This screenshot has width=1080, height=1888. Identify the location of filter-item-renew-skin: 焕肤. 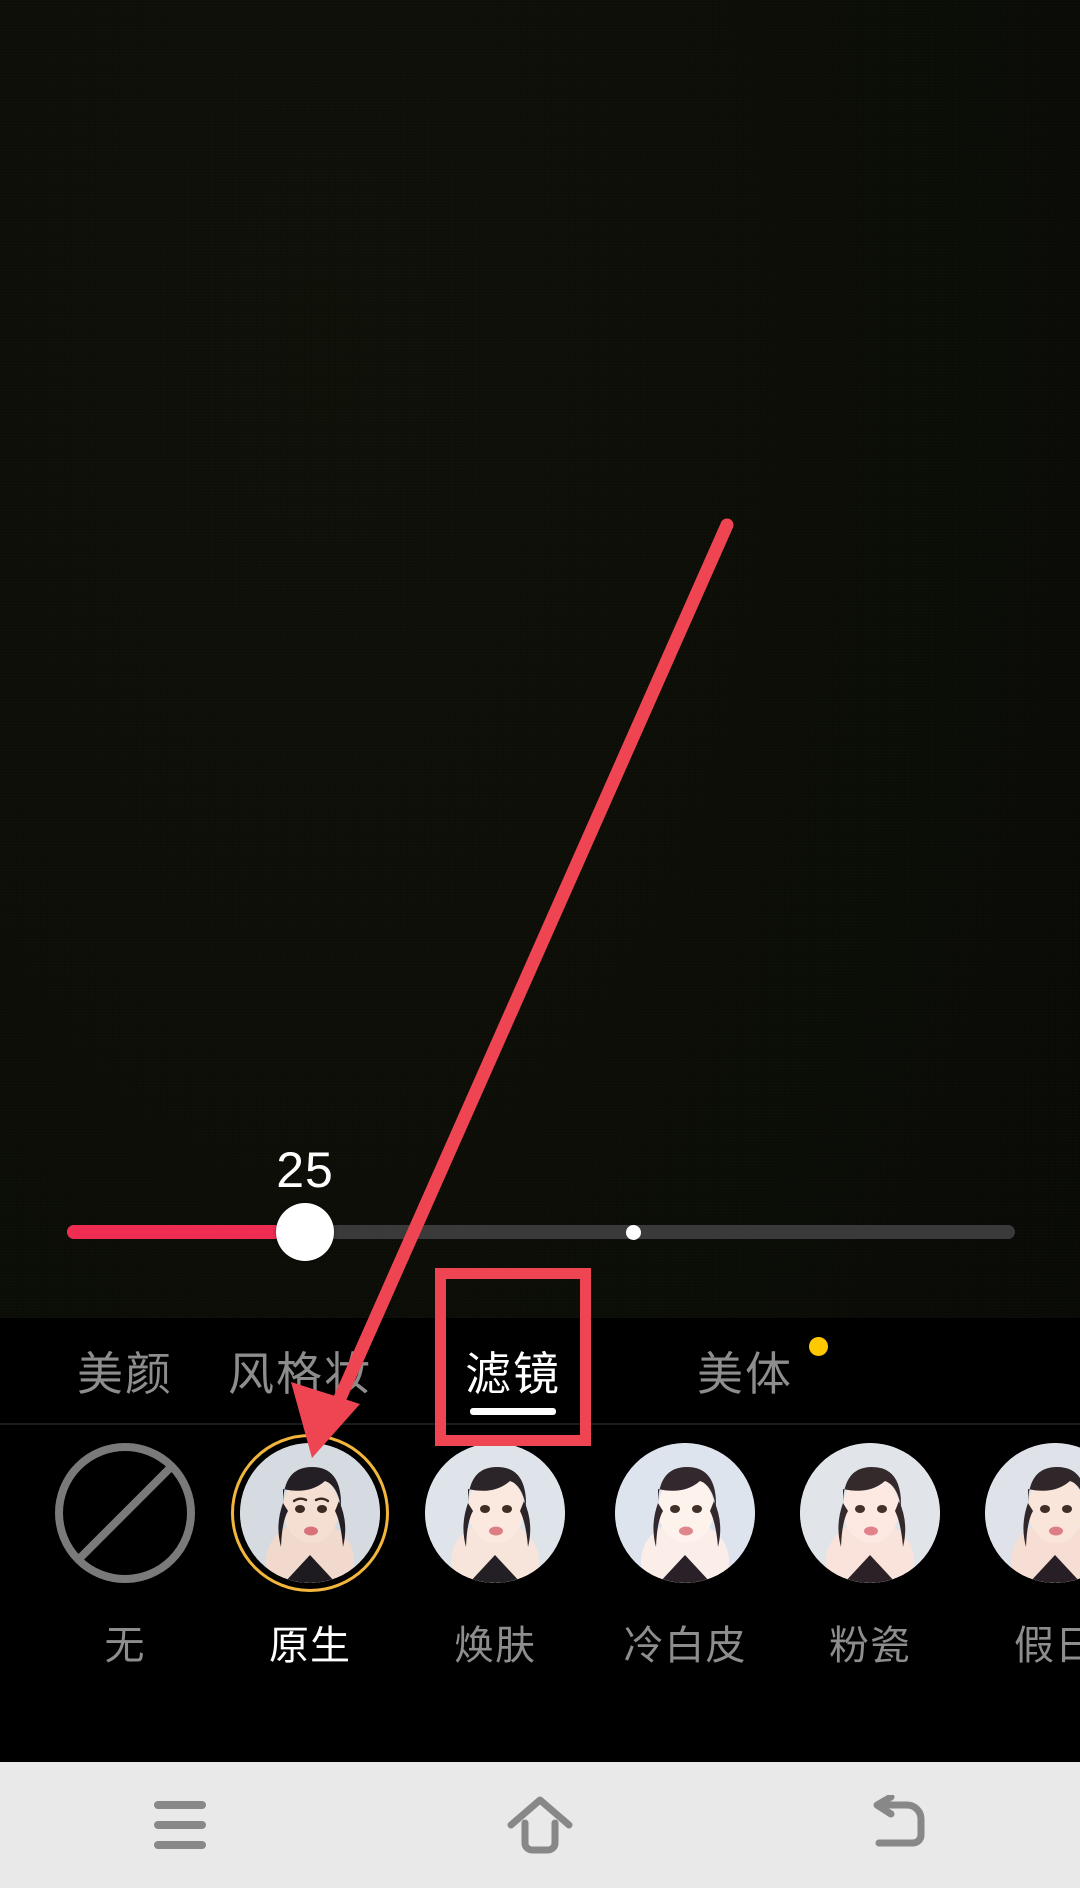
(495, 1557).